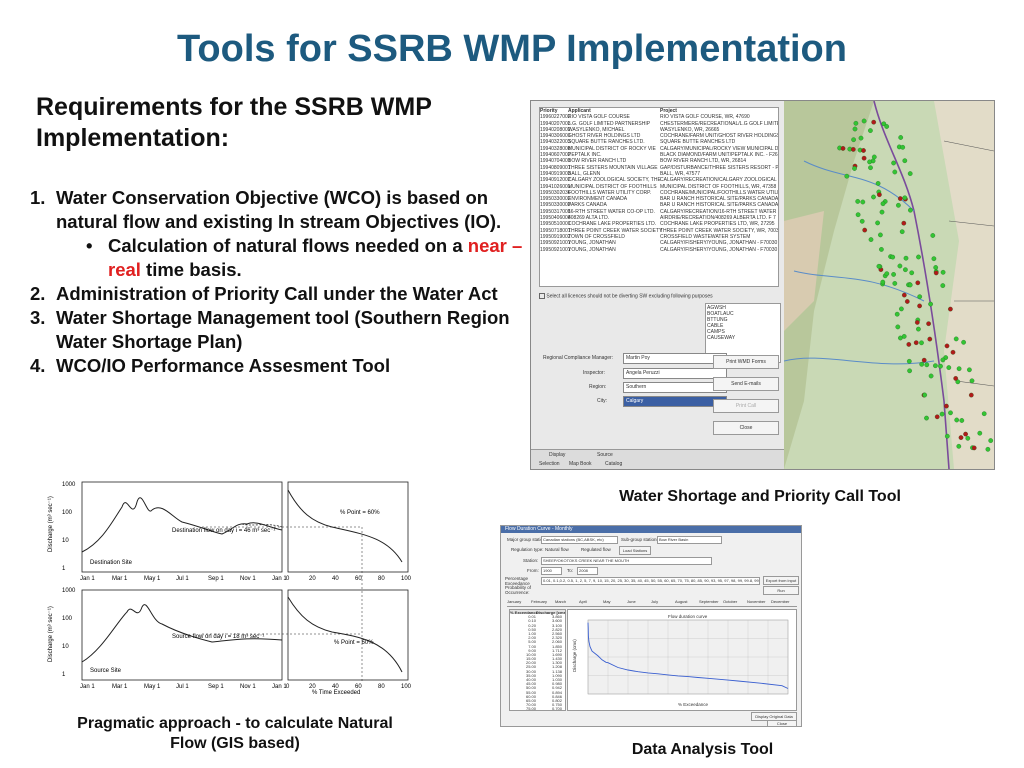 This screenshot has width=1024, height=768. Describe the element at coordinates (596, 549) in the screenshot. I see `regulated-flow-radio: Regulated flow` at that location.